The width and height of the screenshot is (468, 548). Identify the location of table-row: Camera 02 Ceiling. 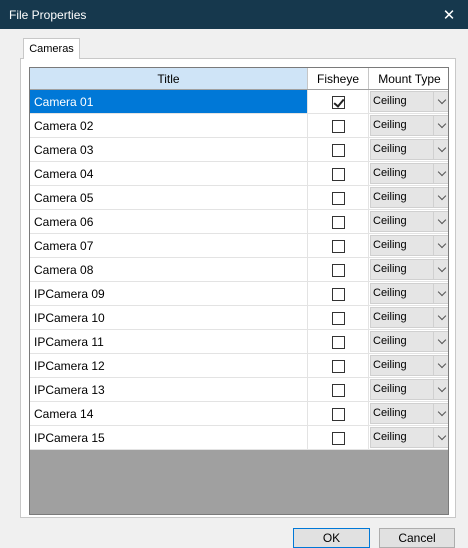
(239, 125).